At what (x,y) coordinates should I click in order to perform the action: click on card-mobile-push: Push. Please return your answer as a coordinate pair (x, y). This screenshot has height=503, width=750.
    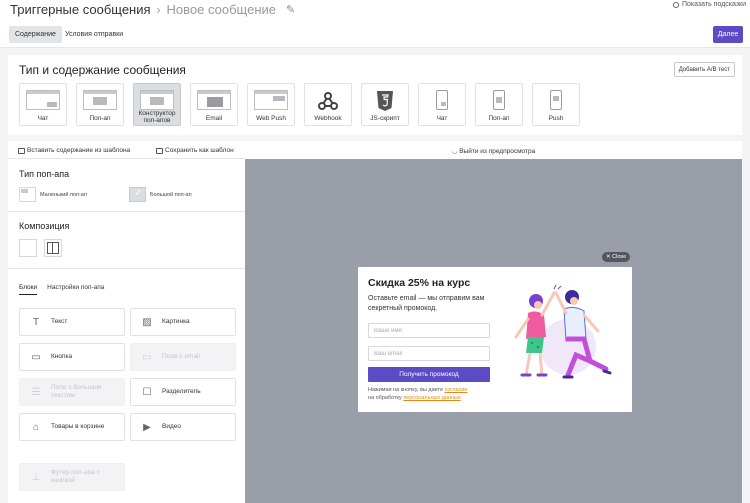
    Looking at the image, I should click on (556, 104).